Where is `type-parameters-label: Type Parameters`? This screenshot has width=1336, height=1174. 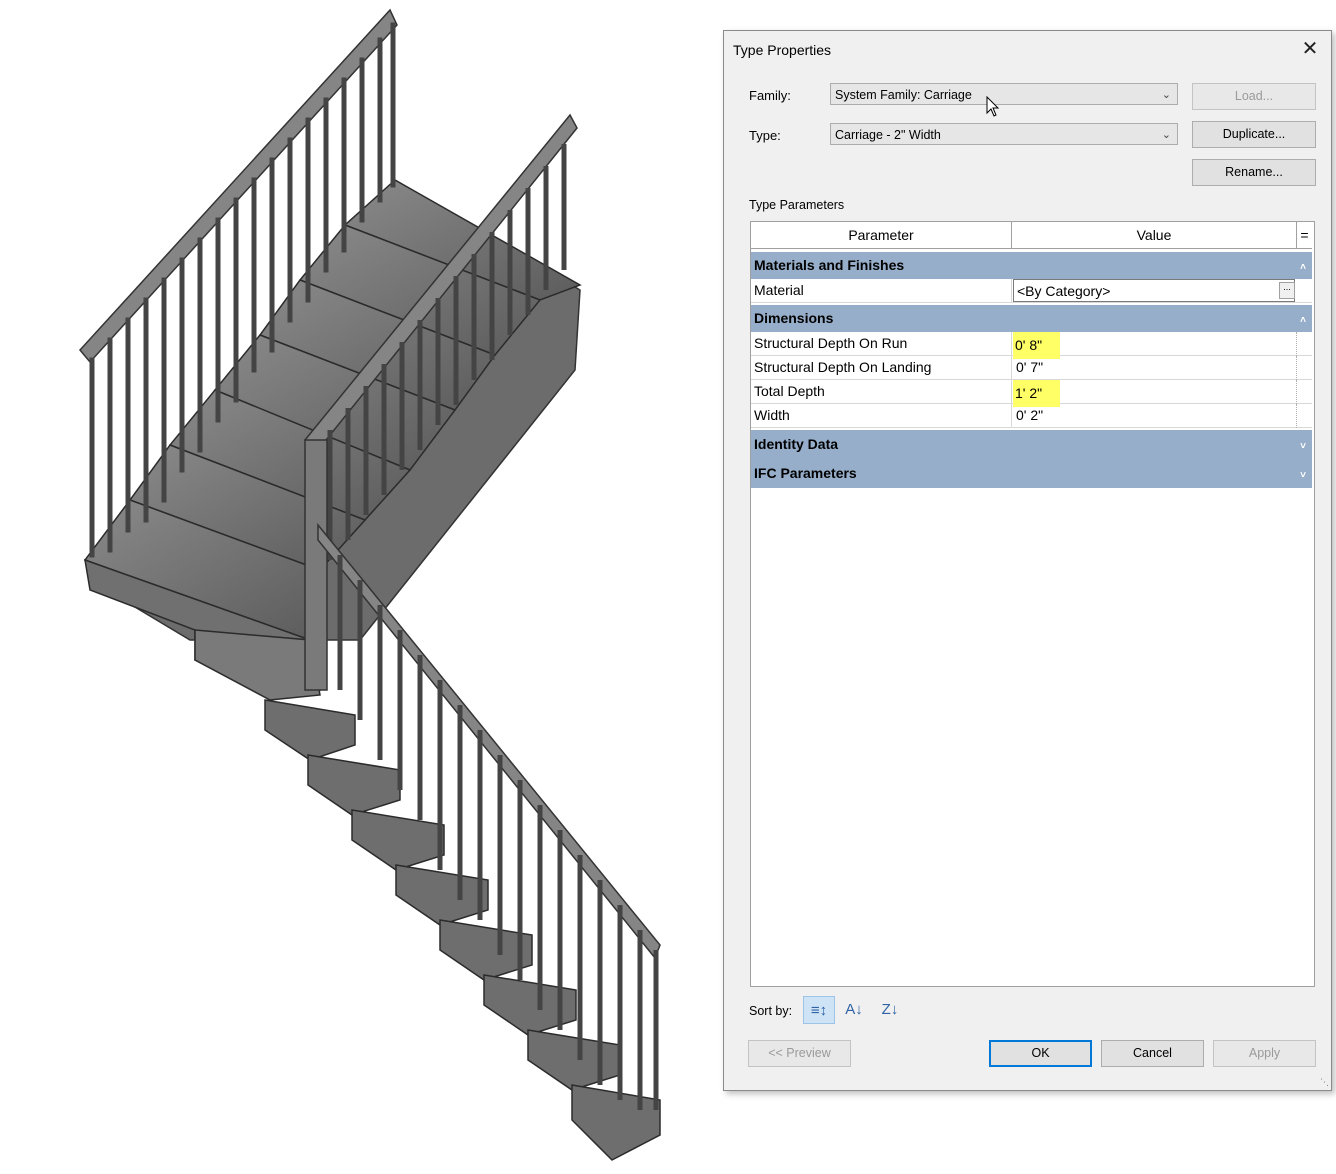
type-parameters-label: Type Parameters is located at coordinates (797, 205).